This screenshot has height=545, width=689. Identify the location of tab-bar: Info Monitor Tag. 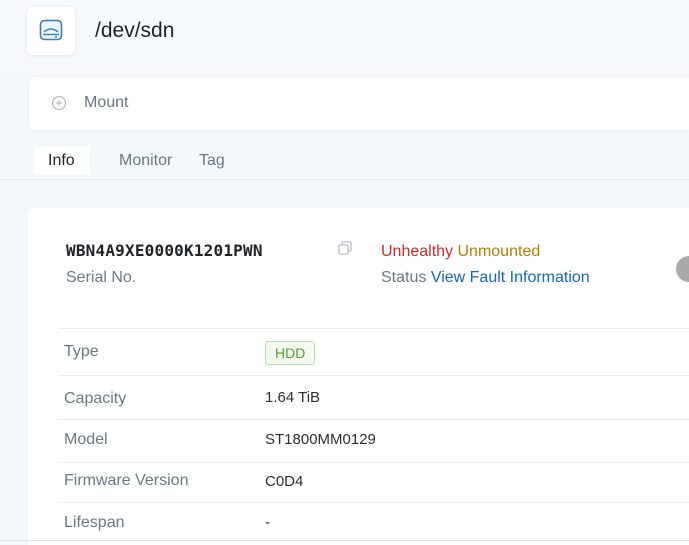
(344, 162).